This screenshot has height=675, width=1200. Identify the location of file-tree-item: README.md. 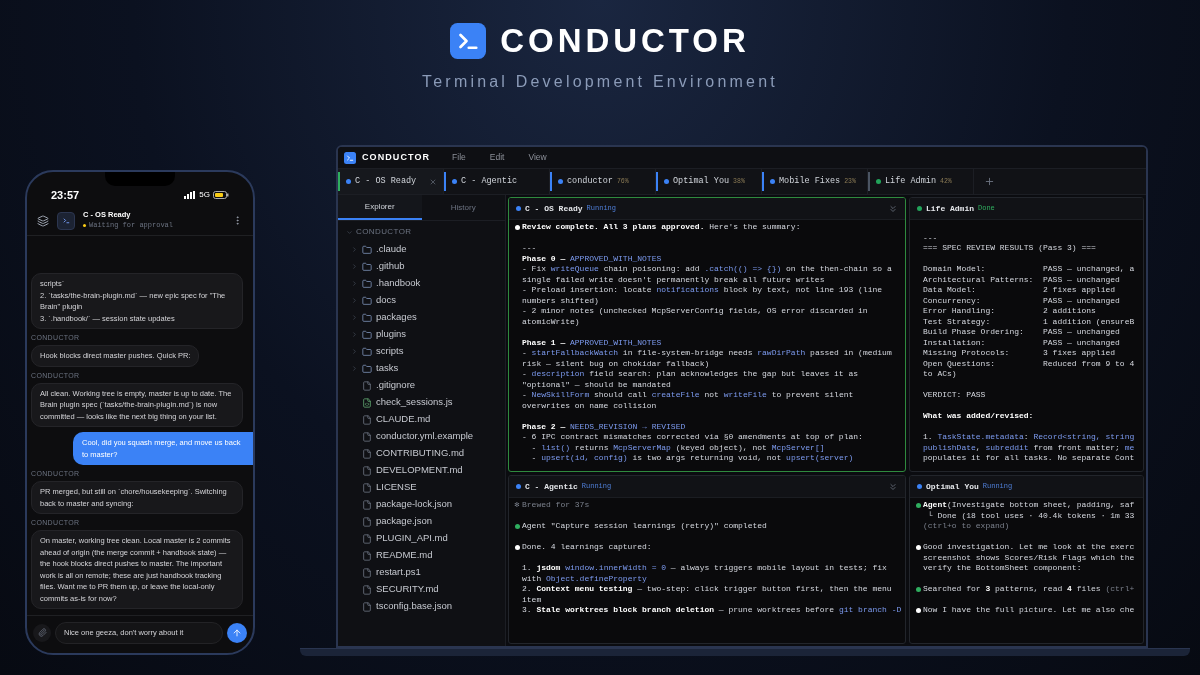
(421, 555).